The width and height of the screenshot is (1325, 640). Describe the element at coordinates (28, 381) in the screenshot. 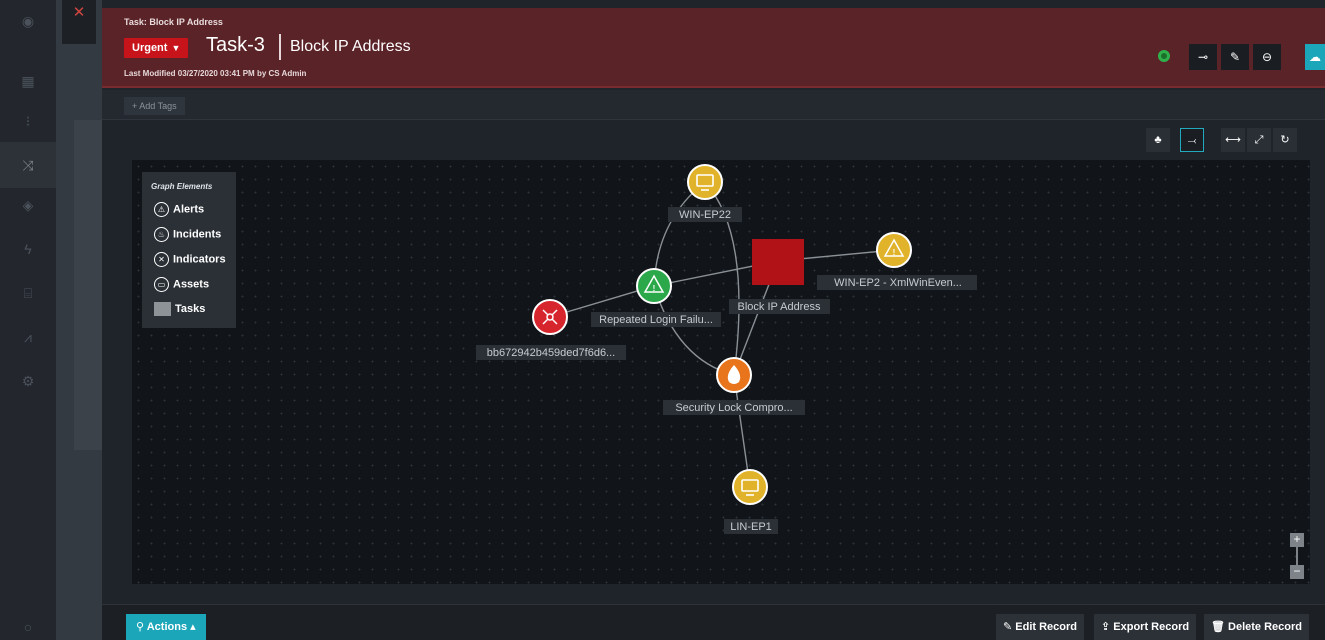

I see `settings-icon: ⚙` at that location.